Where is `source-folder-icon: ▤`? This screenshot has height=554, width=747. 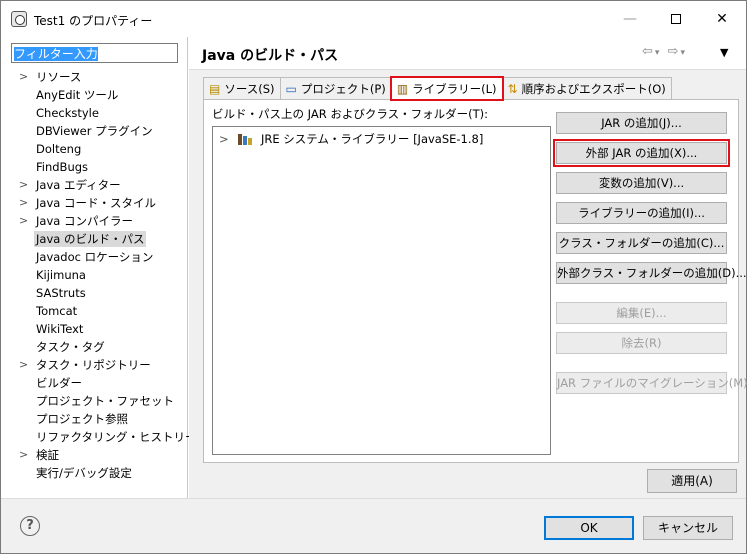
source-folder-icon: ▤ is located at coordinates (215, 88).